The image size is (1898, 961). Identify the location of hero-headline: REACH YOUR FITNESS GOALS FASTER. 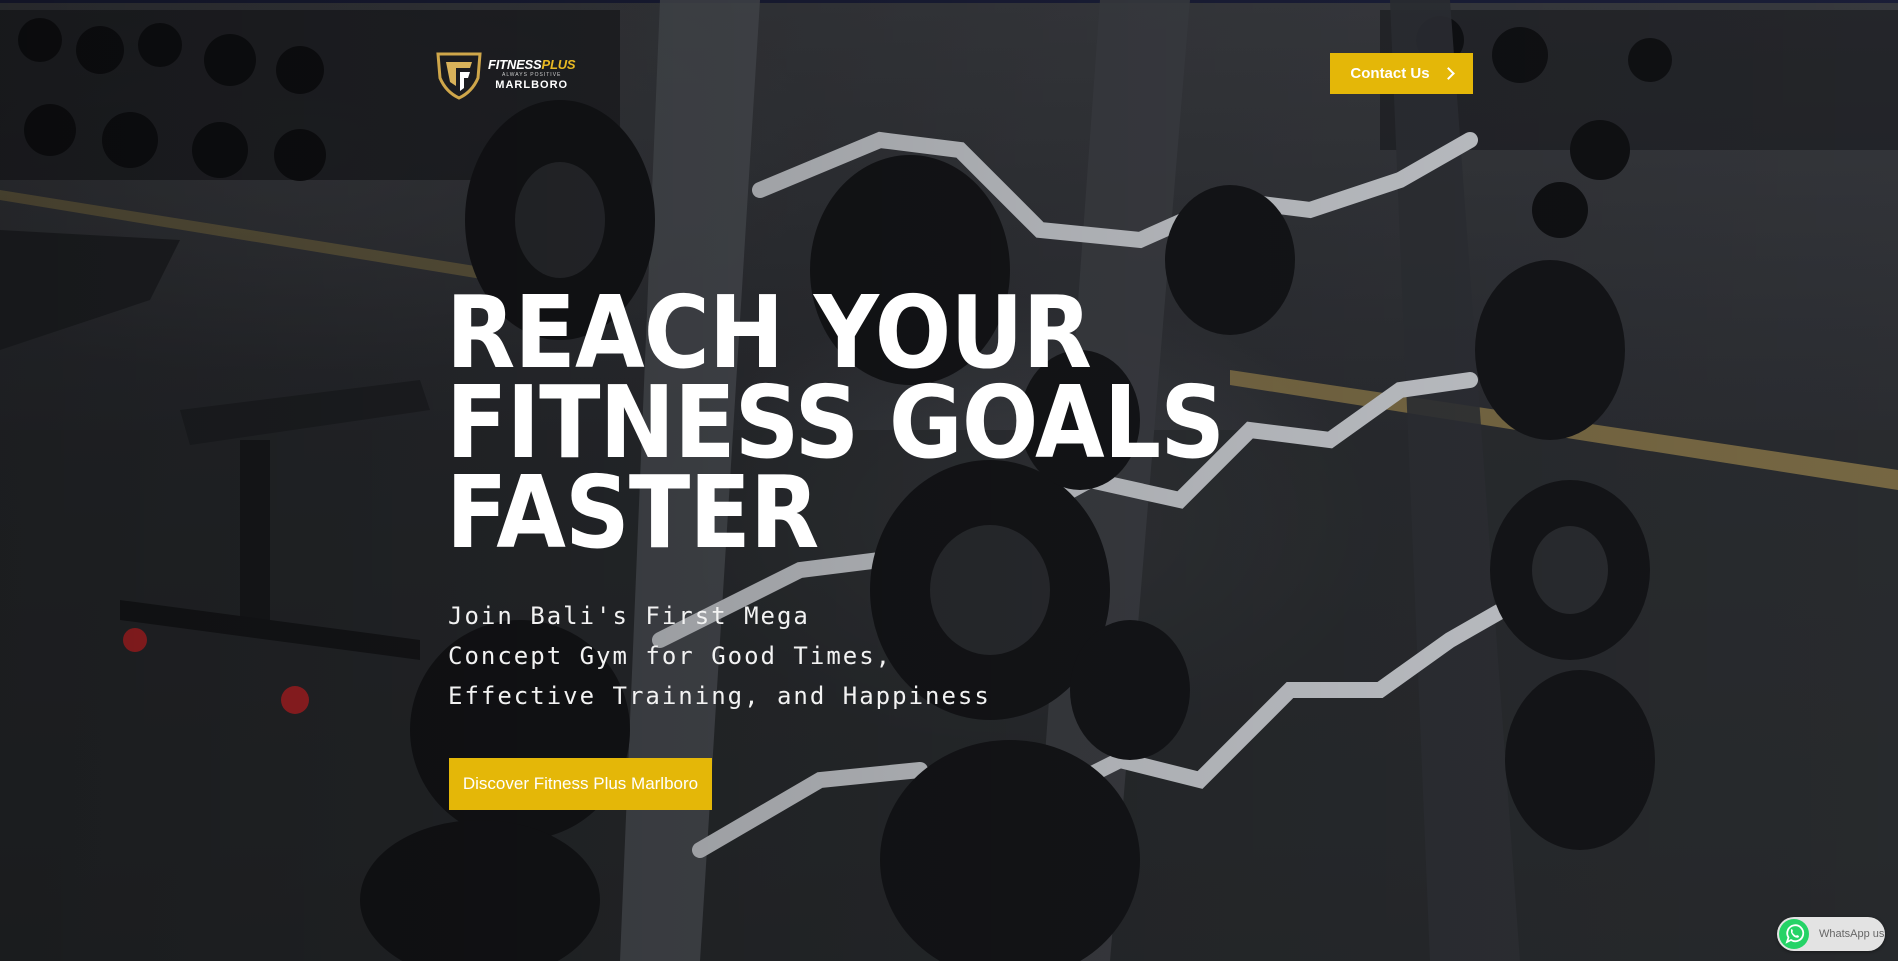
(835, 427).